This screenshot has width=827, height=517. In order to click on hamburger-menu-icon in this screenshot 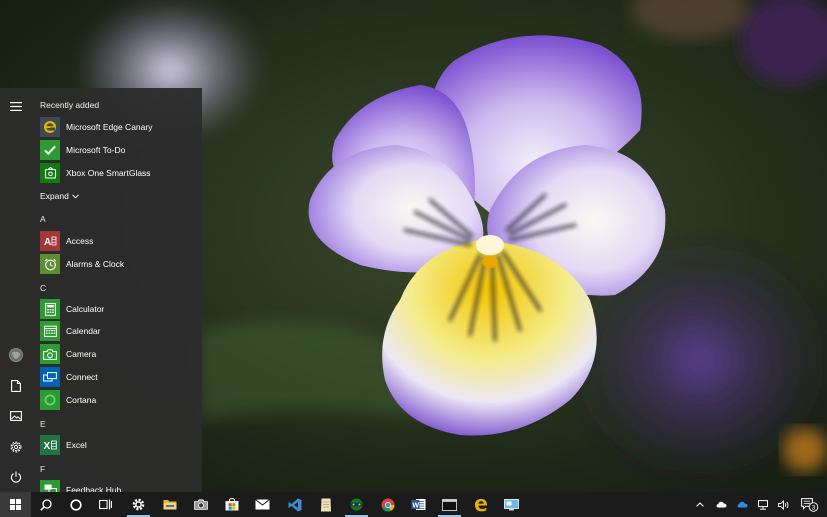, I will do `click(16, 106)`.